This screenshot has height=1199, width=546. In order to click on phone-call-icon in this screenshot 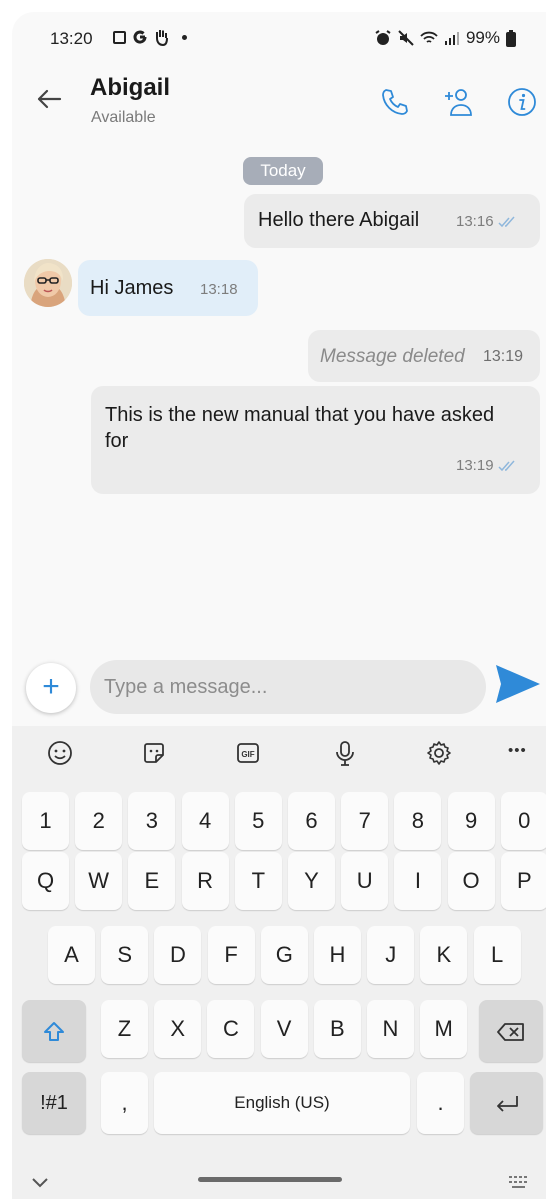, I will do `click(395, 102)`.